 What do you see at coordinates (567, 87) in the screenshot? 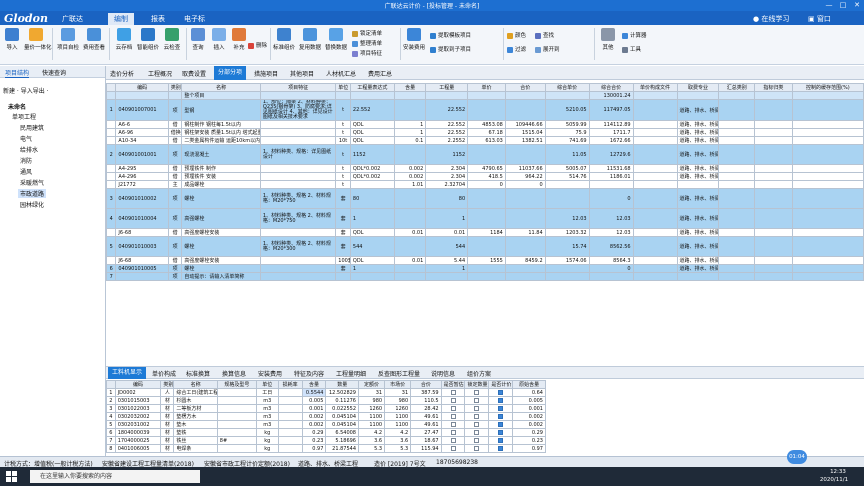
I see `grid-header-cell: 综合单价` at bounding box center [567, 87].